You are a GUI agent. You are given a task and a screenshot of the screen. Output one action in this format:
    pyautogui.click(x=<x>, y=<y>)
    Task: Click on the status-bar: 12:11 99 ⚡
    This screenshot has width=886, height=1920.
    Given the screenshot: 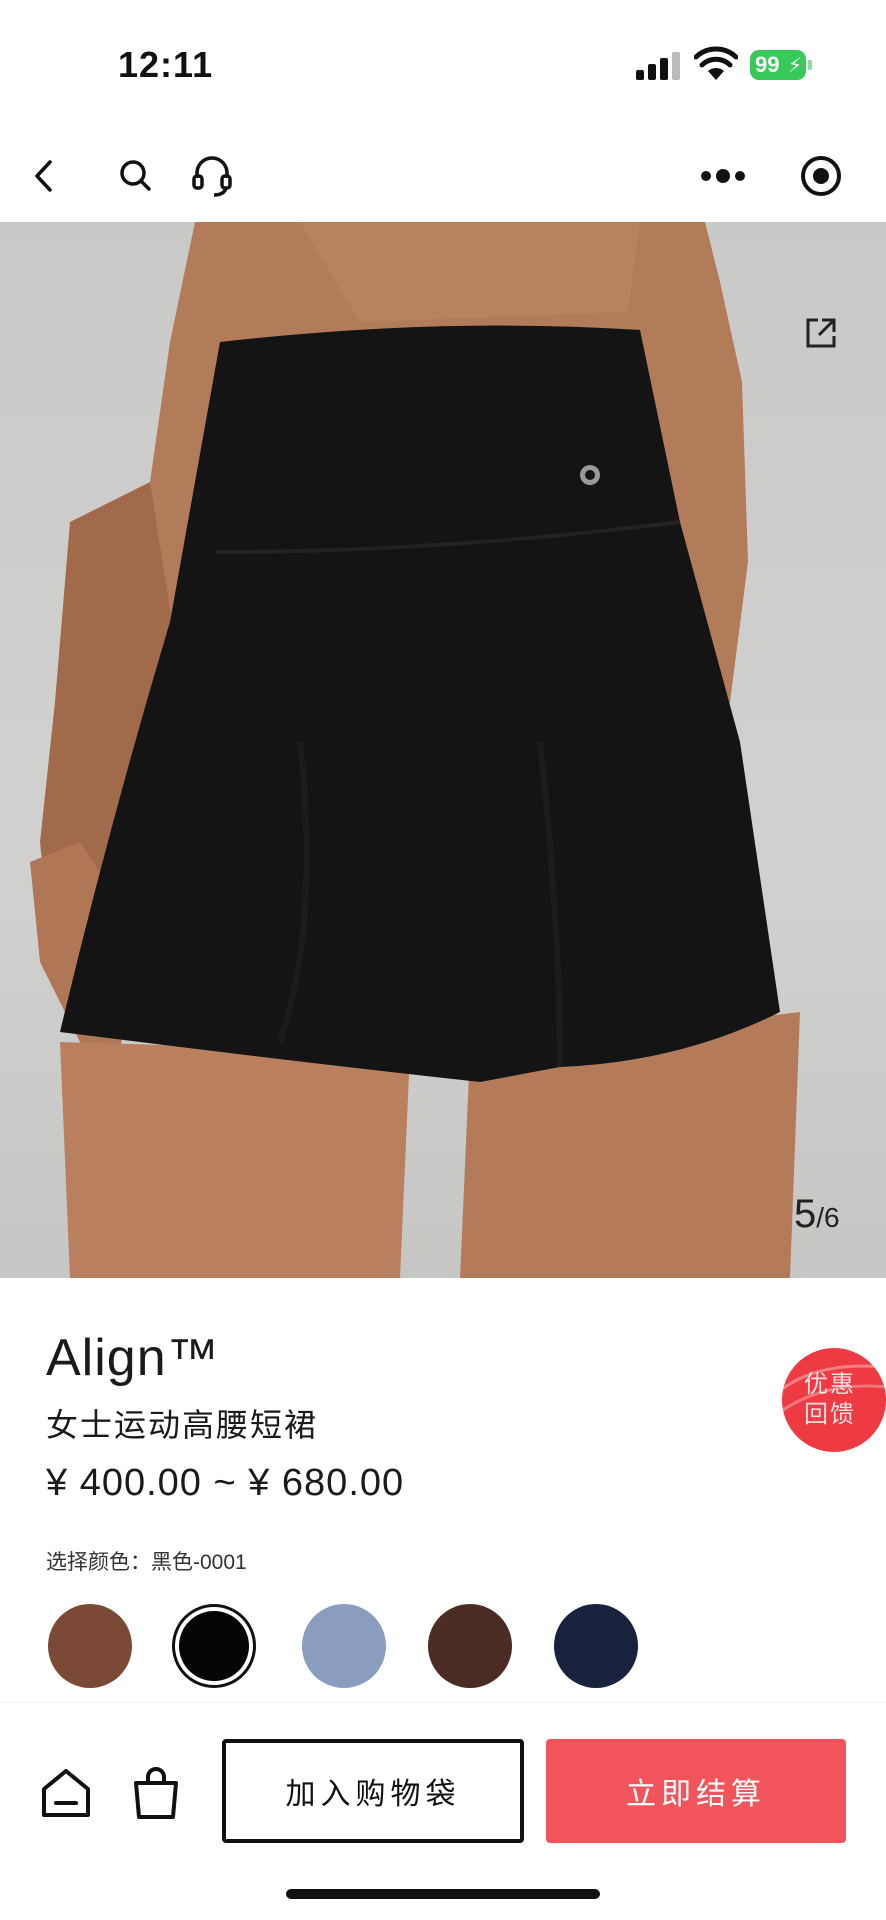 What is the action you would take?
    pyautogui.click(x=443, y=65)
    